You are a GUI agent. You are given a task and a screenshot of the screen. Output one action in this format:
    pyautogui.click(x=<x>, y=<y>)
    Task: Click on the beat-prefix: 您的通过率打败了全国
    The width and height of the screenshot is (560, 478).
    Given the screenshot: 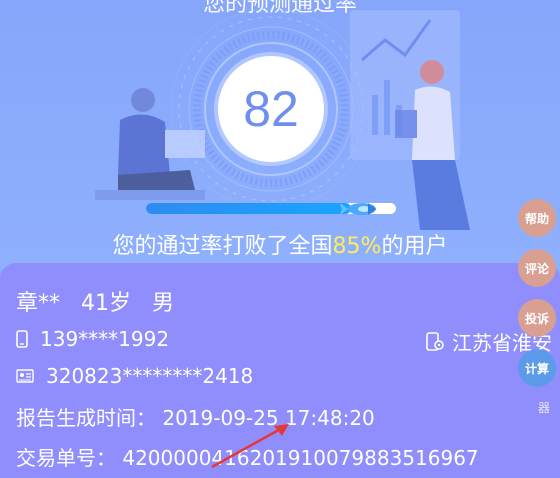 What is the action you would take?
    pyautogui.click(x=222, y=246)
    